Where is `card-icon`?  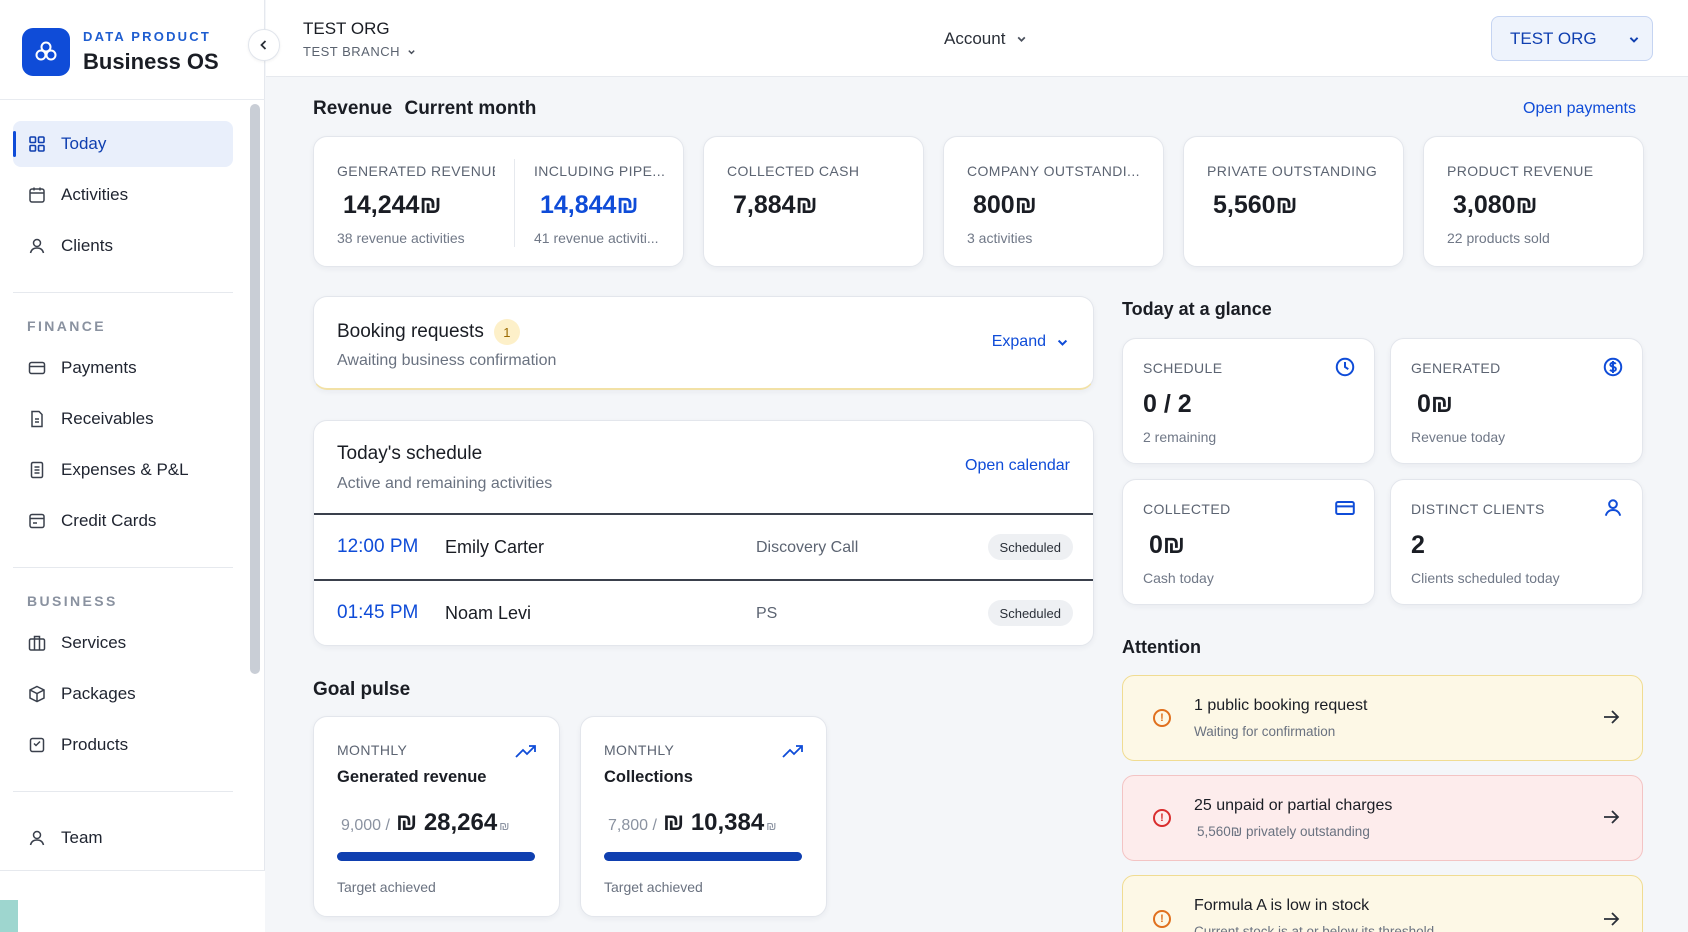 card-icon is located at coordinates (37, 368).